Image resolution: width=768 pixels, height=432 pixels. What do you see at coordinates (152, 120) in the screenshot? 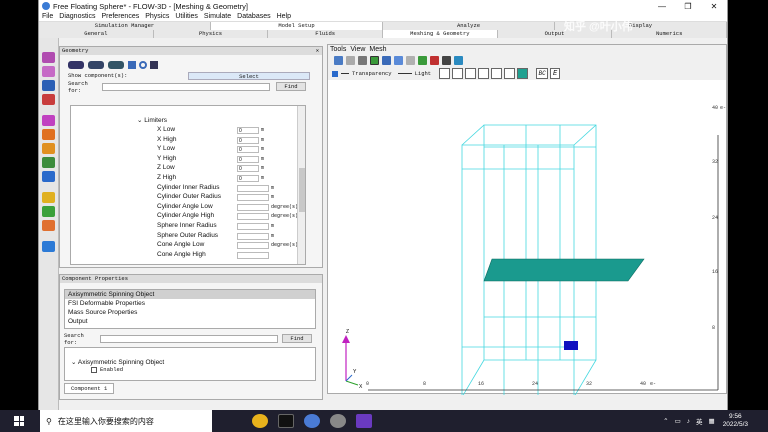
I see `limiters-header: ⌄ Limiters` at bounding box center [152, 120].